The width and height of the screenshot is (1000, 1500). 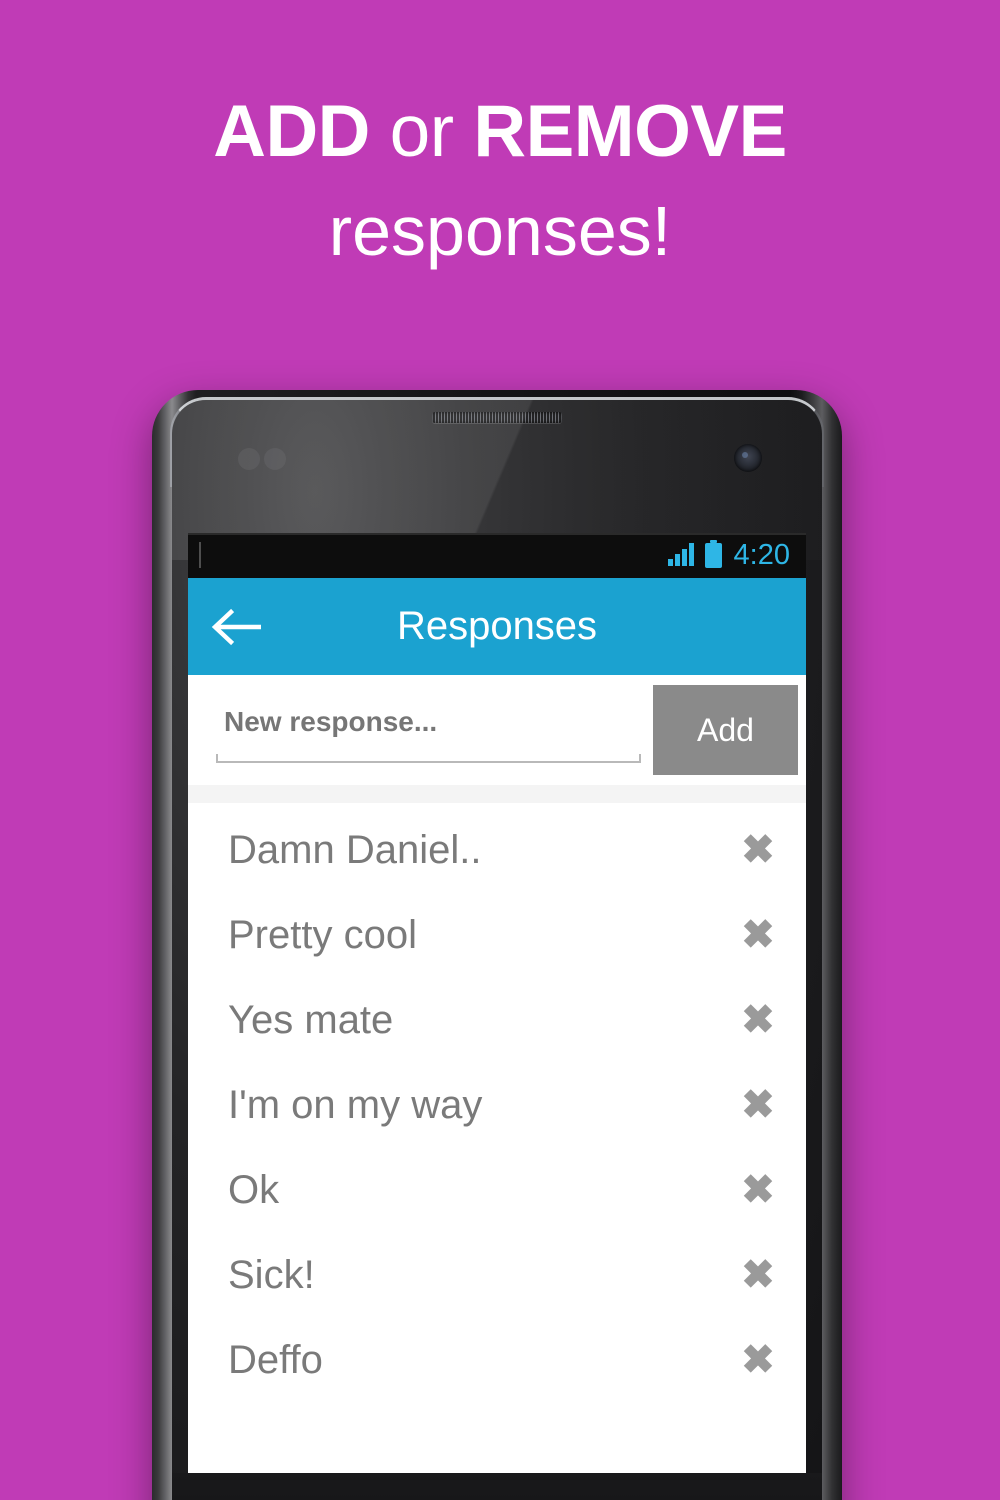 I want to click on list-item: Deffo ✖, so click(x=497, y=1359).